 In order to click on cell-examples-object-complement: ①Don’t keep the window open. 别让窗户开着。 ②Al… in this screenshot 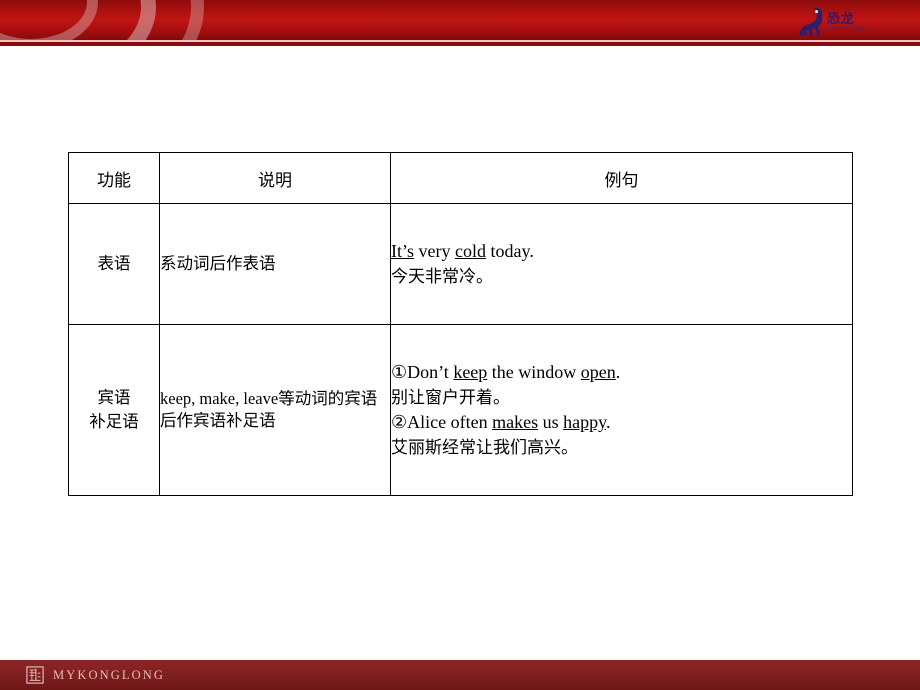, I will do `click(621, 410)`.